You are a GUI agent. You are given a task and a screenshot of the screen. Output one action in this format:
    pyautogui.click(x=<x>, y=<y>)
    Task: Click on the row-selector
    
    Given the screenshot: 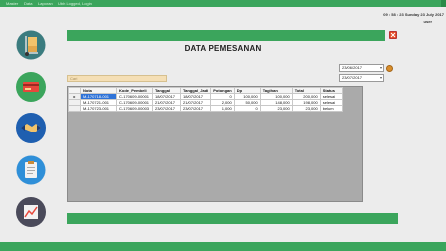 What is the action you would take?
    pyautogui.click(x=74, y=108)
    